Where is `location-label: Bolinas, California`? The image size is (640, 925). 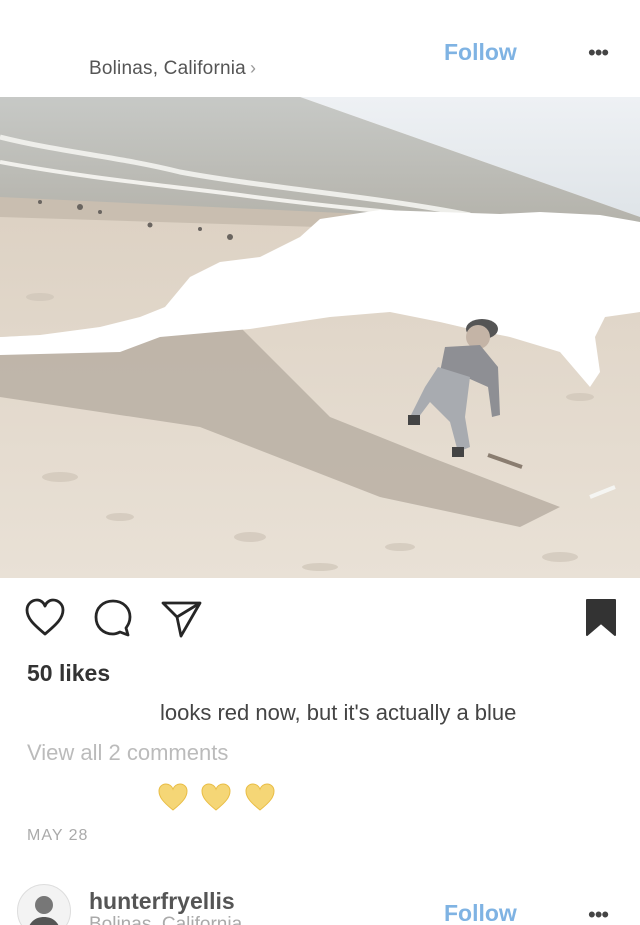
location-label: Bolinas, California is located at coordinates (167, 68).